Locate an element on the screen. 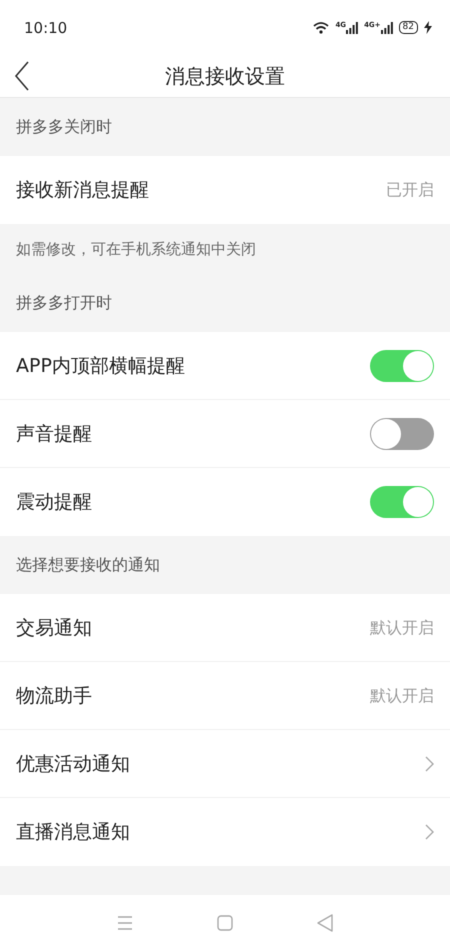 The image size is (450, 950). page-title: 消息接收设置 is located at coordinates (225, 76).